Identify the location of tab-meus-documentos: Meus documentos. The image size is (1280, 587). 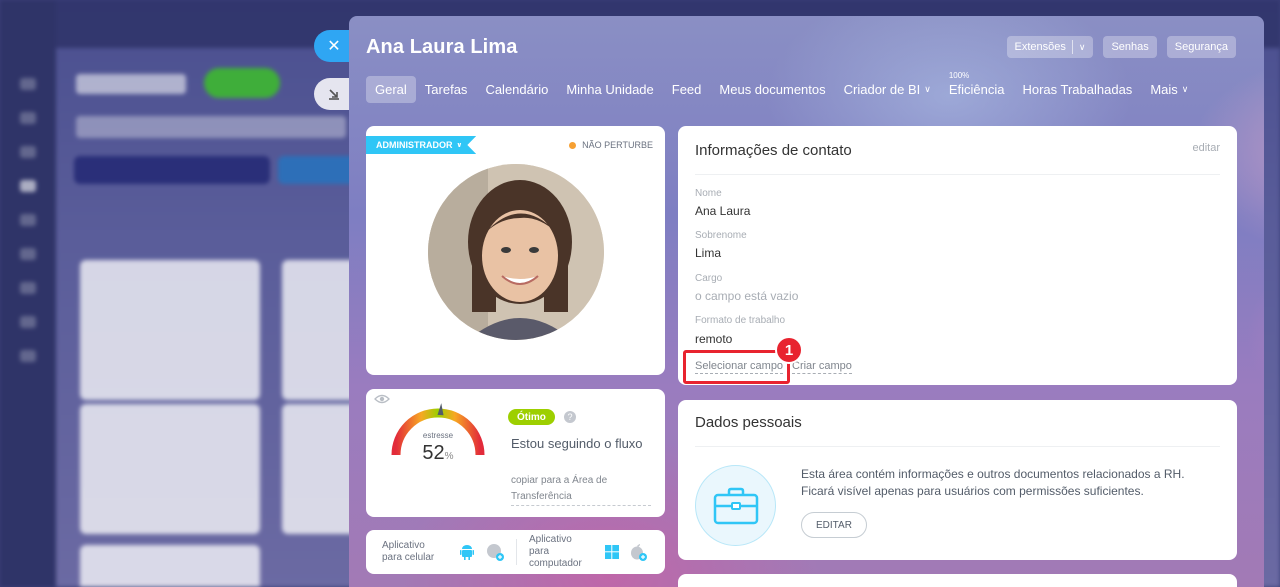
(772, 89).